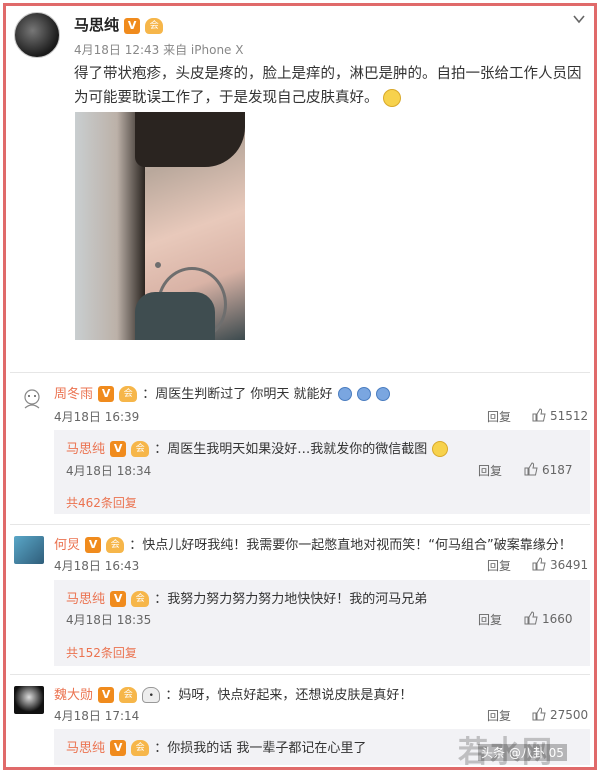 The width and height of the screenshot is (600, 773). I want to click on commenter-name: 何炅, so click(67, 545).